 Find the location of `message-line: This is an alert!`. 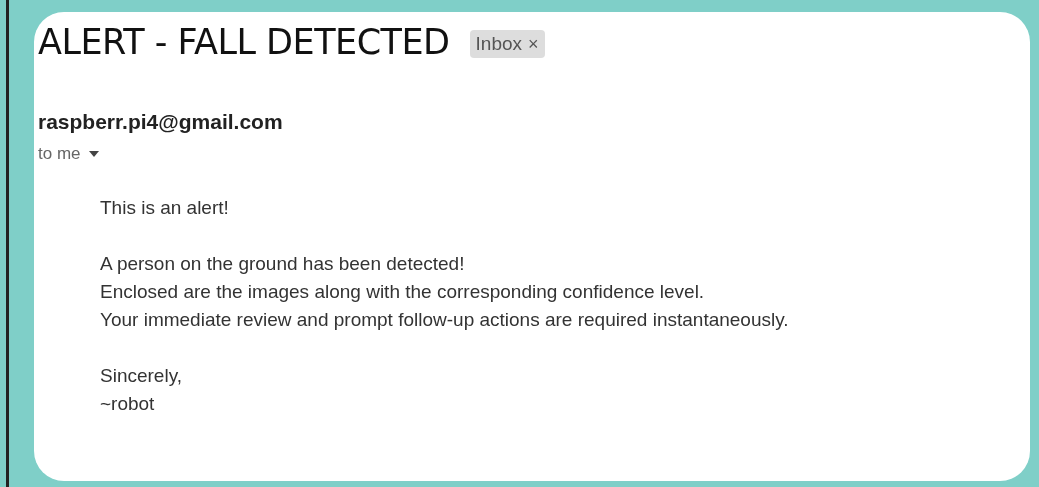

message-line: This is an alert! is located at coordinates (165, 208).